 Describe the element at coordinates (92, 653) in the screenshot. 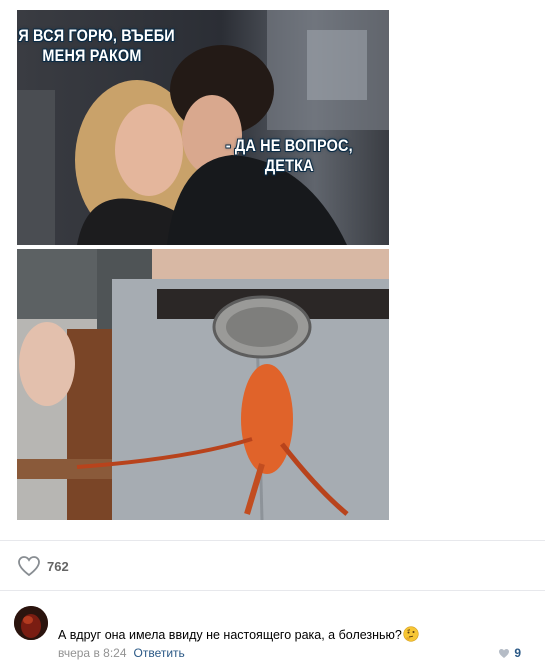

I see `comment-time: вчера в 8:24` at that location.